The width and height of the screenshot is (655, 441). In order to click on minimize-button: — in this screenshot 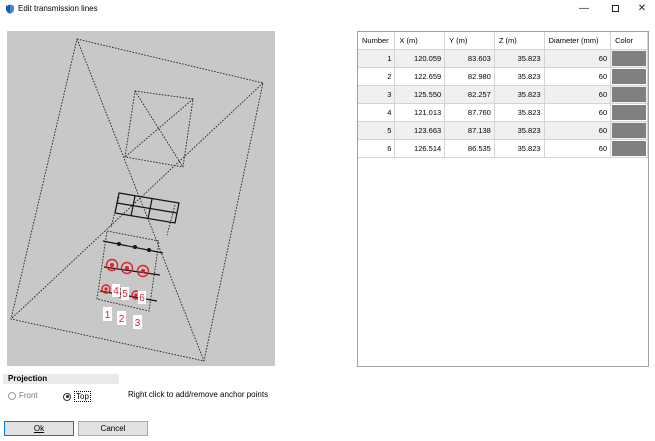, I will do `click(584, 8)`.